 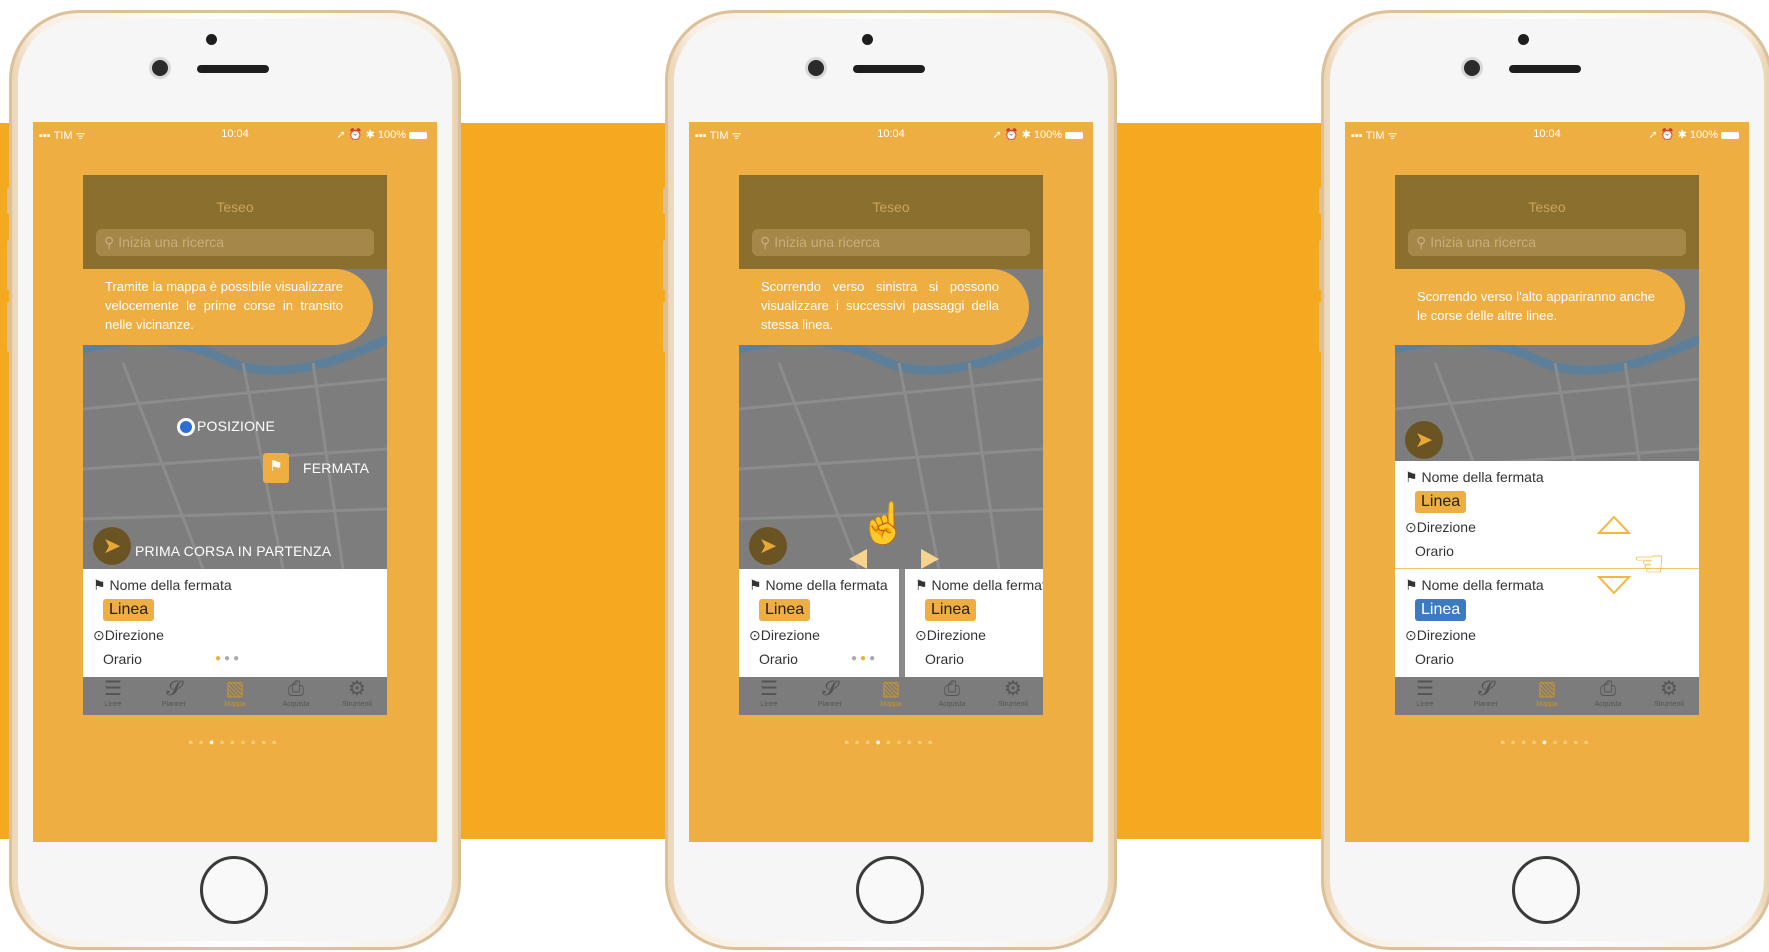 What do you see at coordinates (765, 242) in the screenshot?
I see `search-icon: ⚲` at bounding box center [765, 242].